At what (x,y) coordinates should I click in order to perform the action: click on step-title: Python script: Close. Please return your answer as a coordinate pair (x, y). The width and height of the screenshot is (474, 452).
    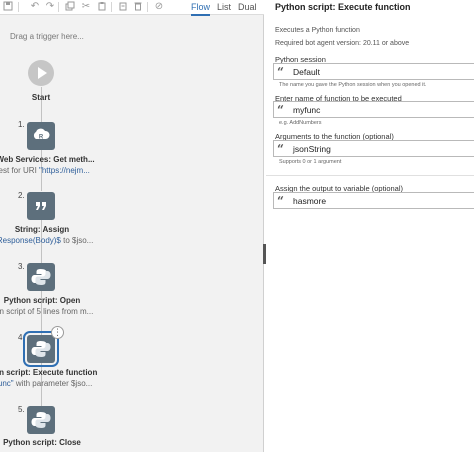
    Looking at the image, I should click on (42, 442).